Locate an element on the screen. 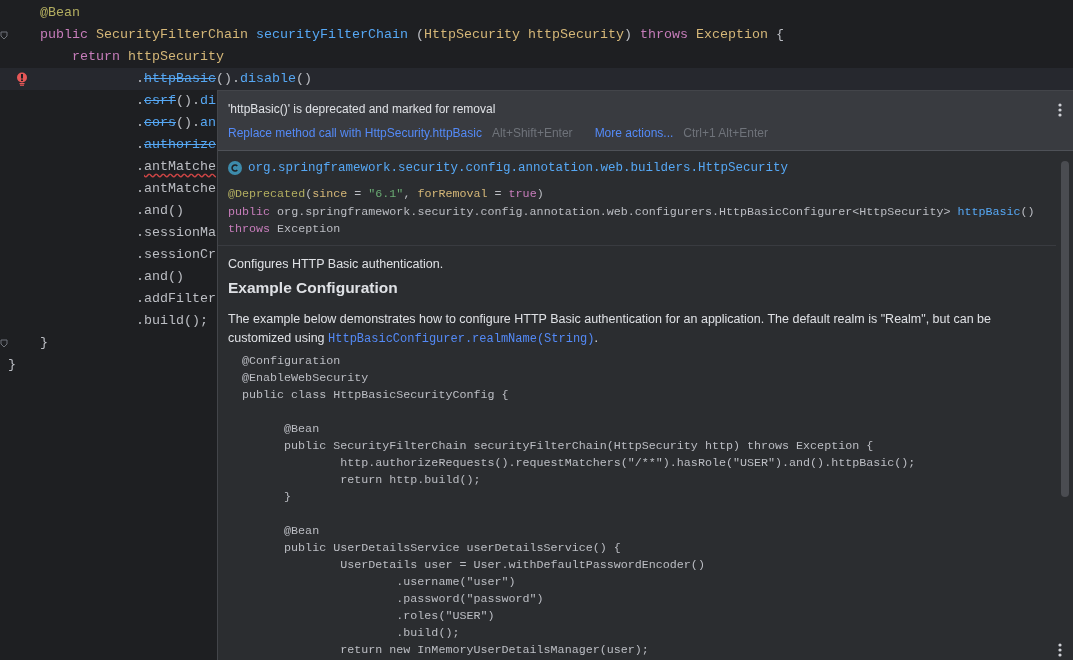 The image size is (1073, 660). shortcut-text: Alt+Shift+Enter is located at coordinates (532, 133).